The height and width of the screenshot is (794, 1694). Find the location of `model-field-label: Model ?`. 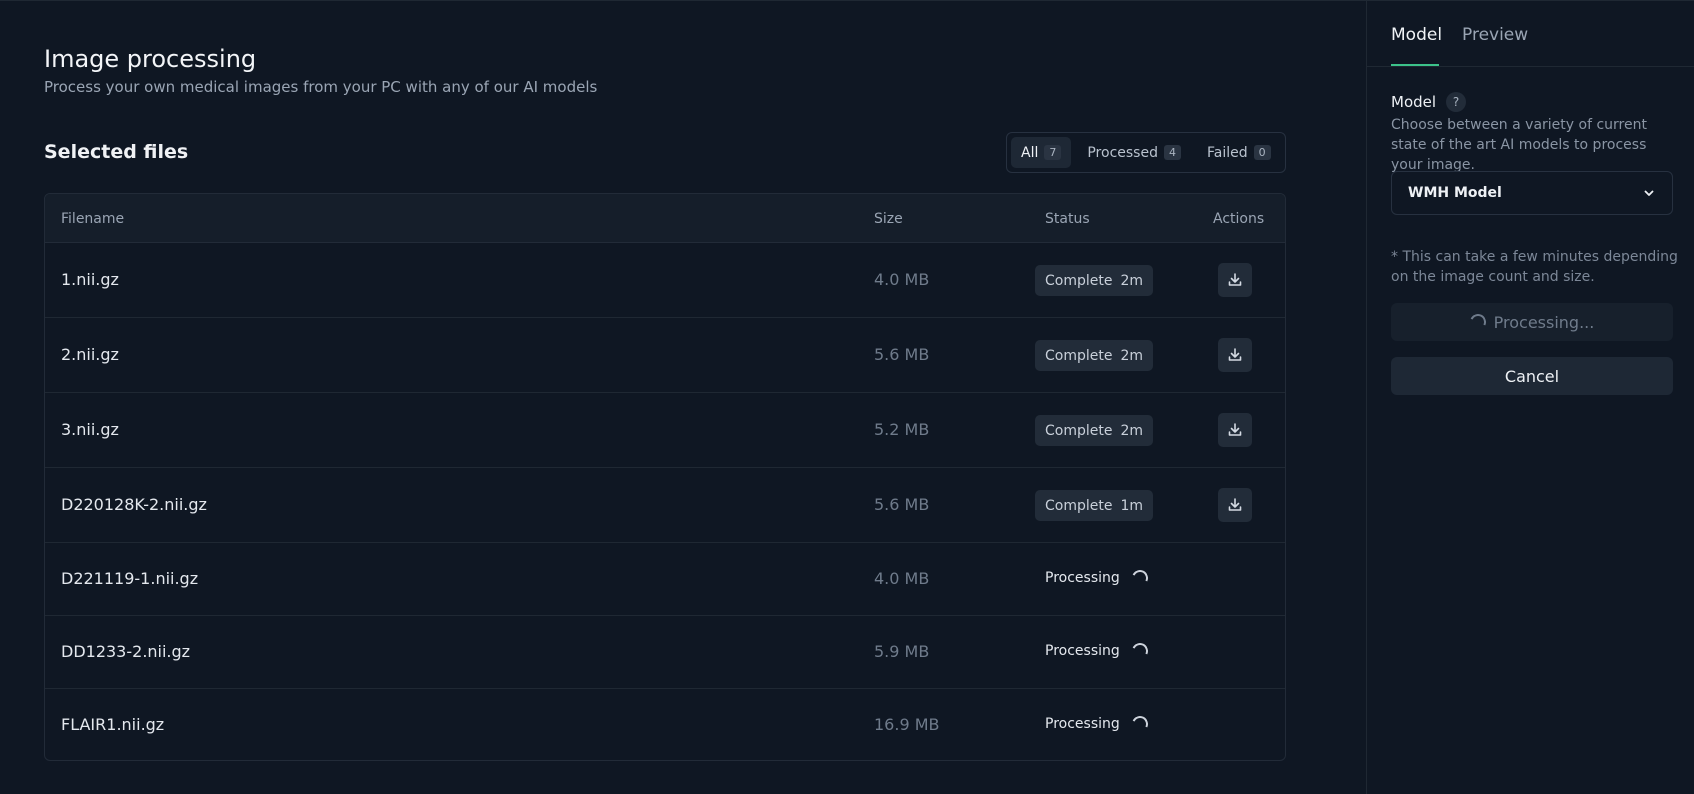

model-field-label: Model ? is located at coordinates (1429, 102).